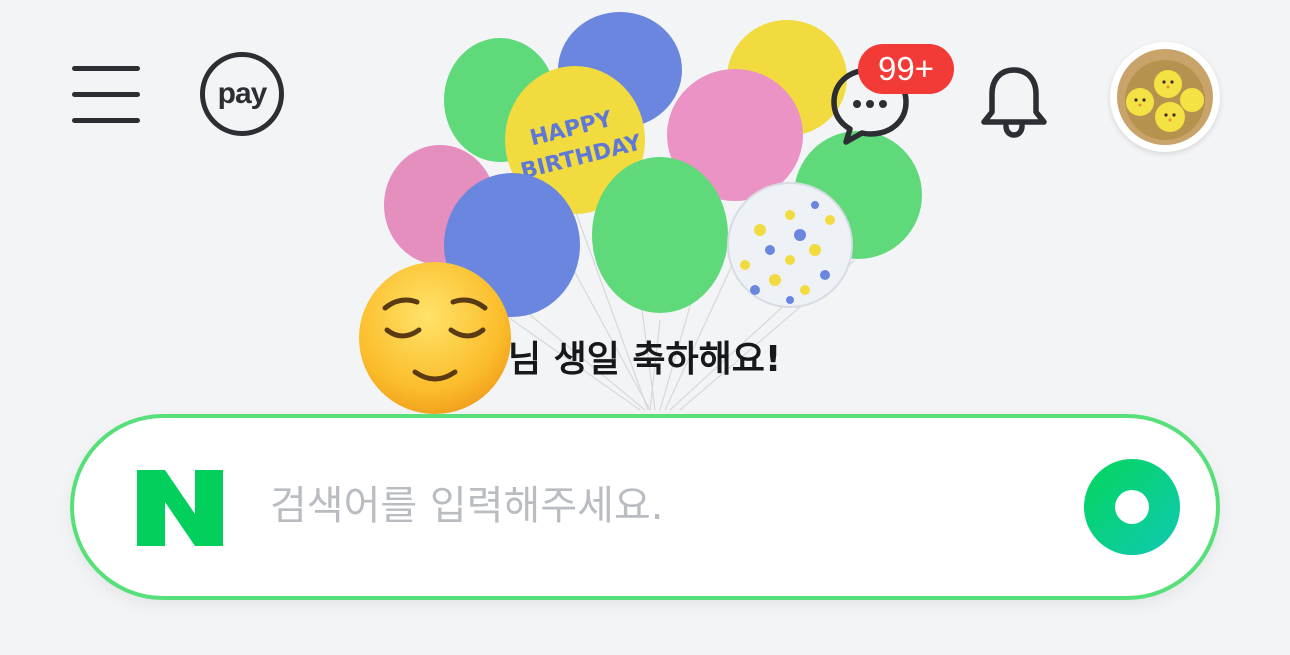  What do you see at coordinates (660, 506) in the screenshot?
I see `search-input` at bounding box center [660, 506].